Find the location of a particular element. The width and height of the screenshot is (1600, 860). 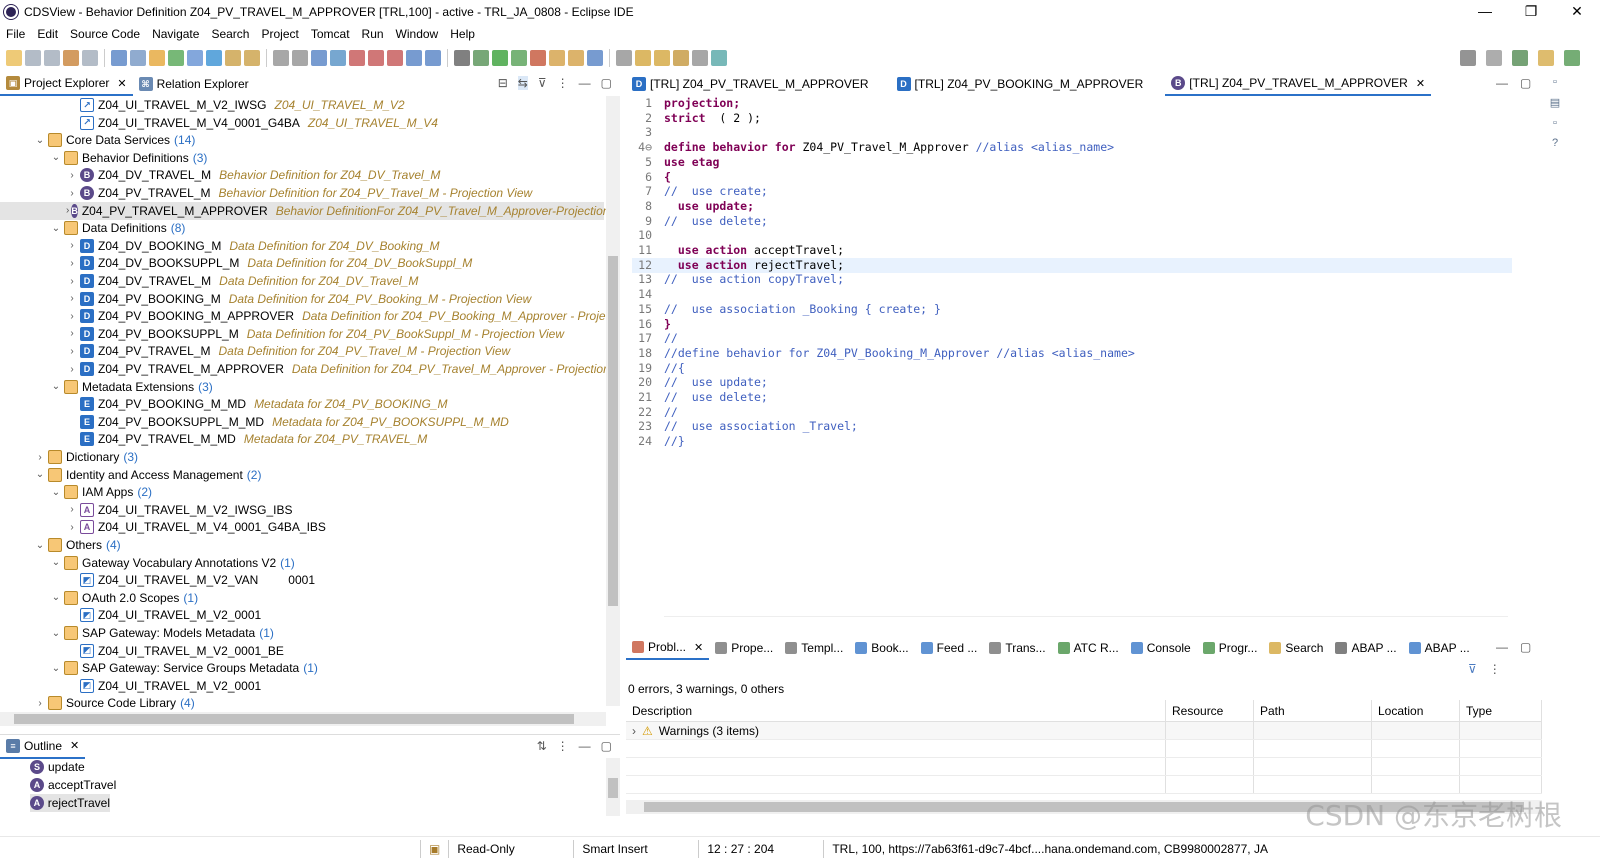

bottom-tab-8: Console is located at coordinates (1161, 648).